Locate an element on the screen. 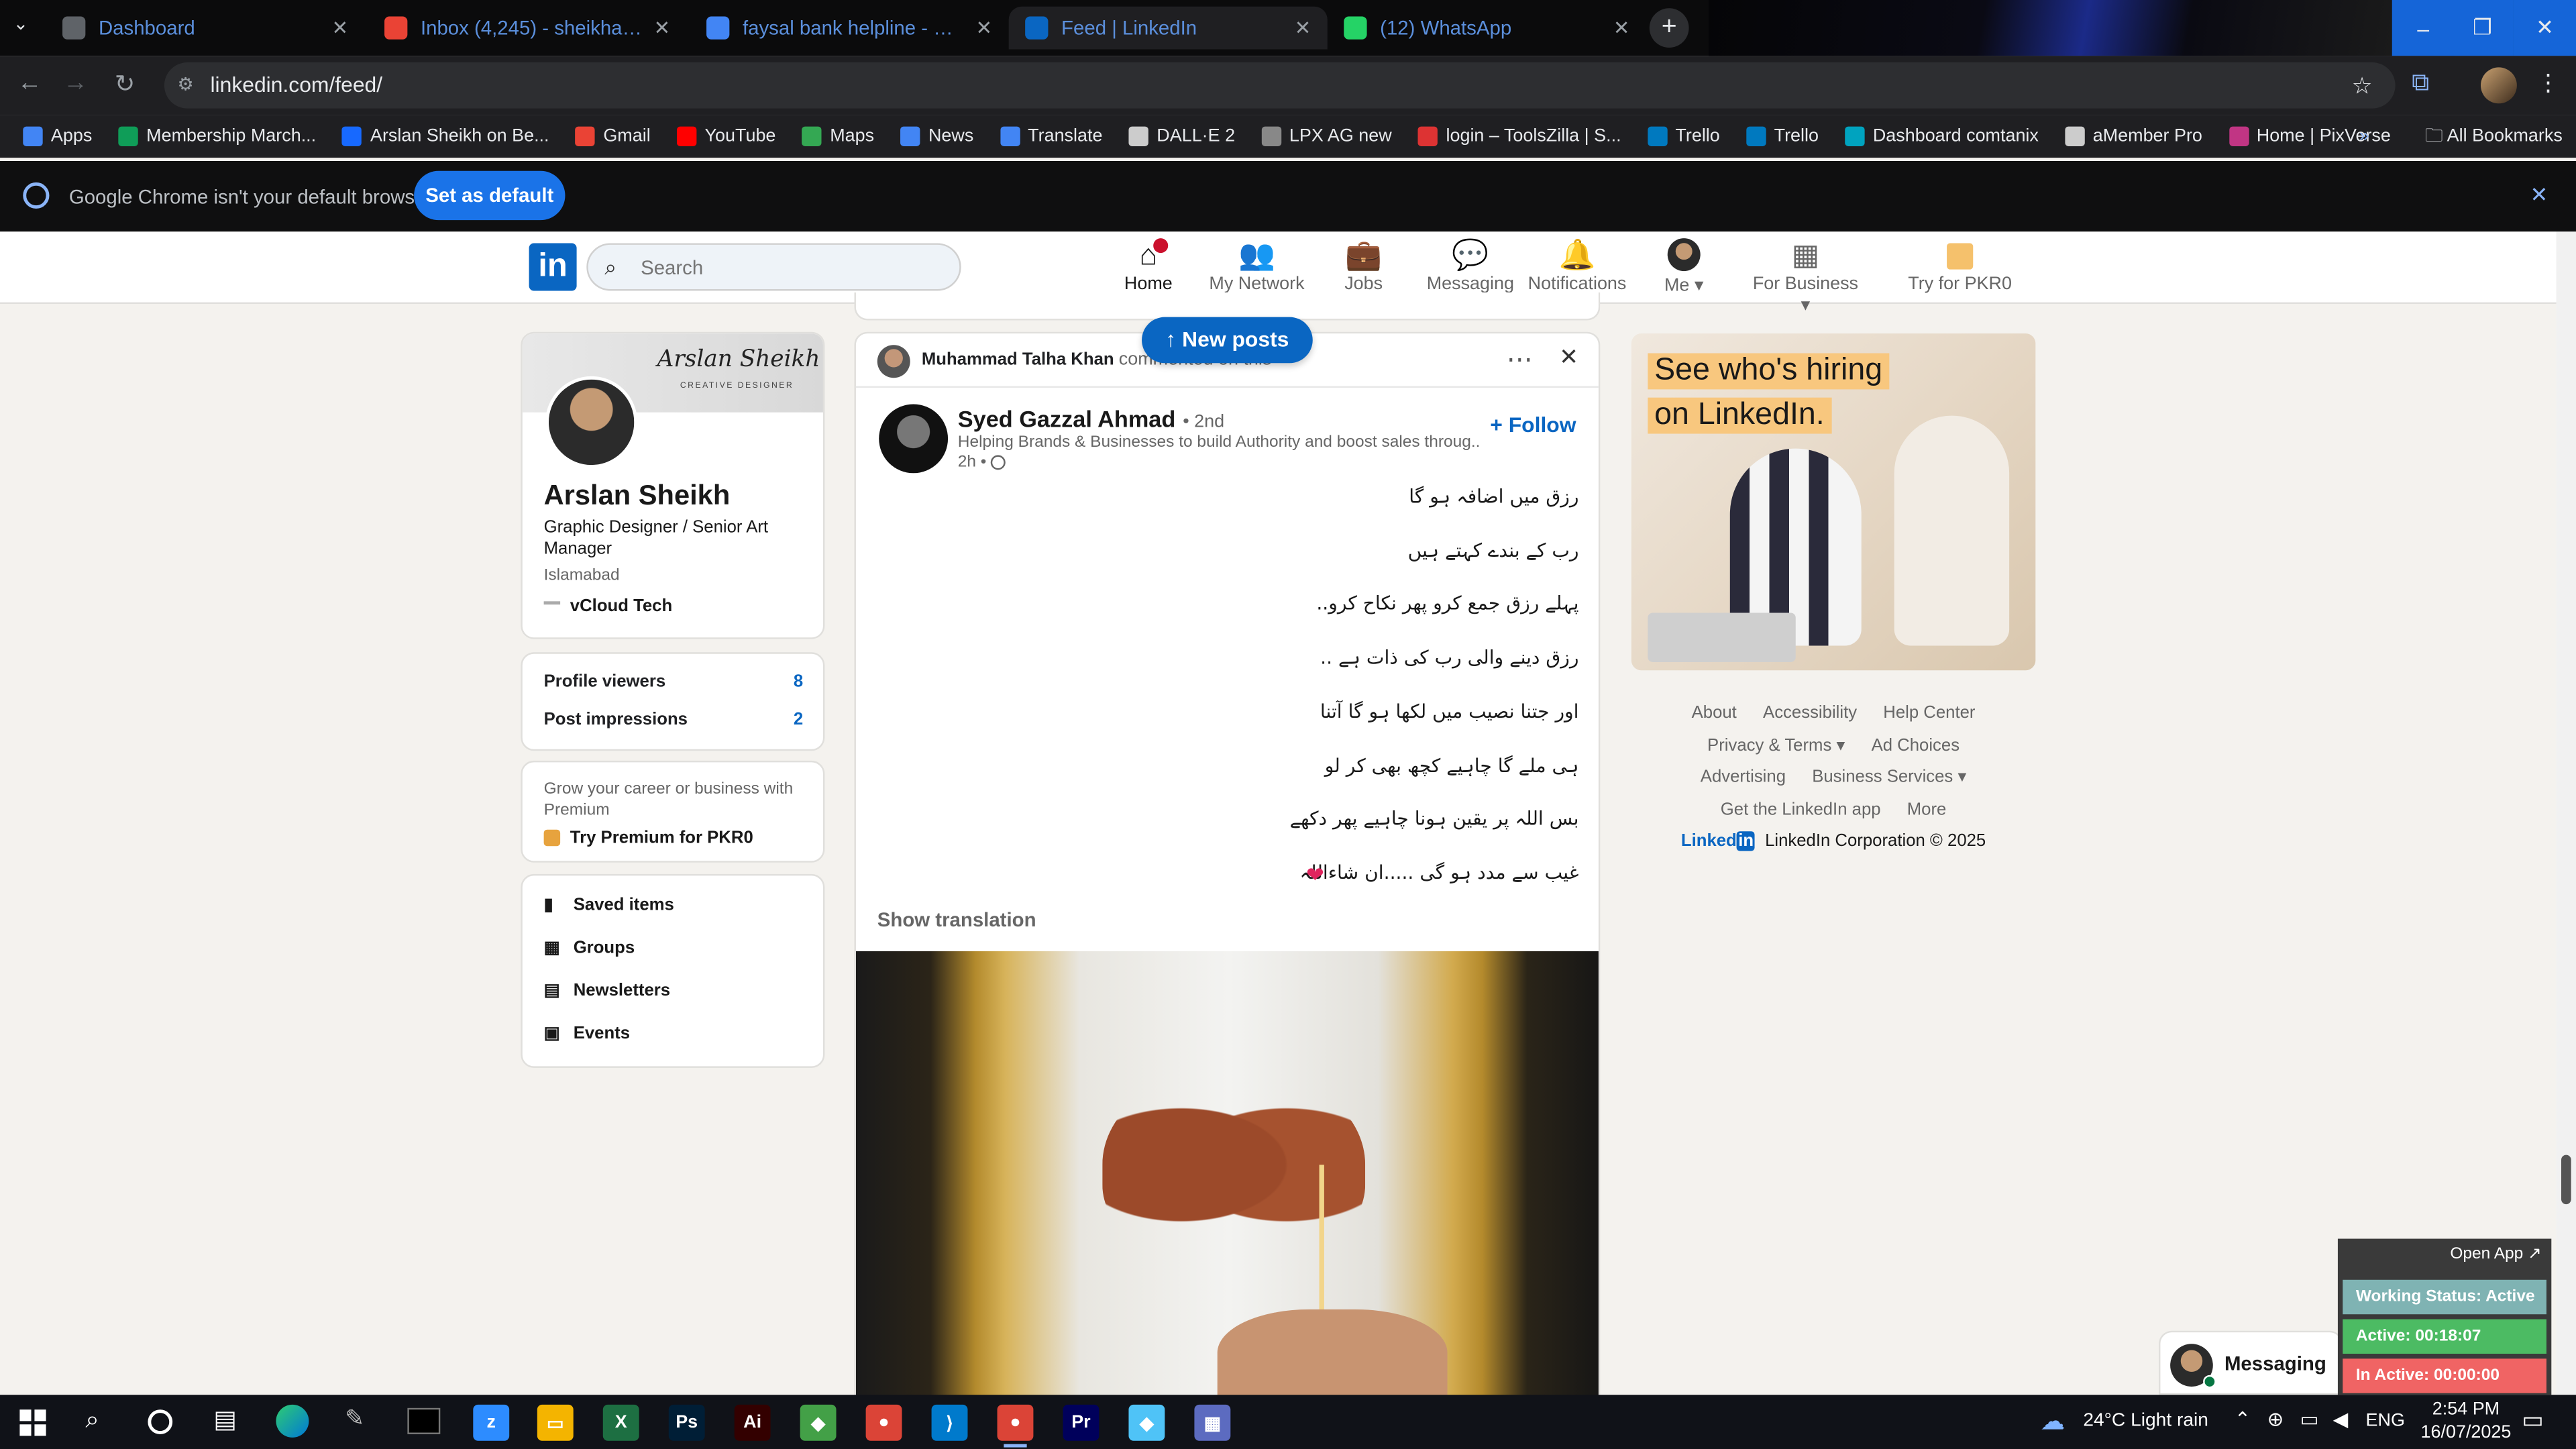  profile-viewers-count: 8 is located at coordinates (798, 682).